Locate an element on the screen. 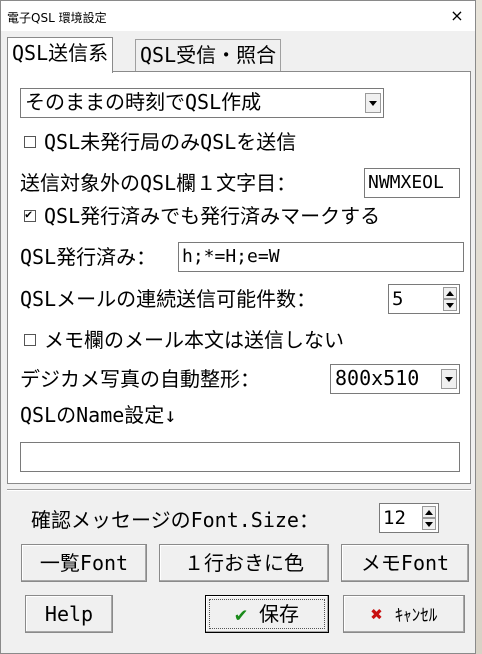 Image resolution: width=482 pixels, height=654 pixels. issued-label: QSL発行済み： is located at coordinates (88, 257).